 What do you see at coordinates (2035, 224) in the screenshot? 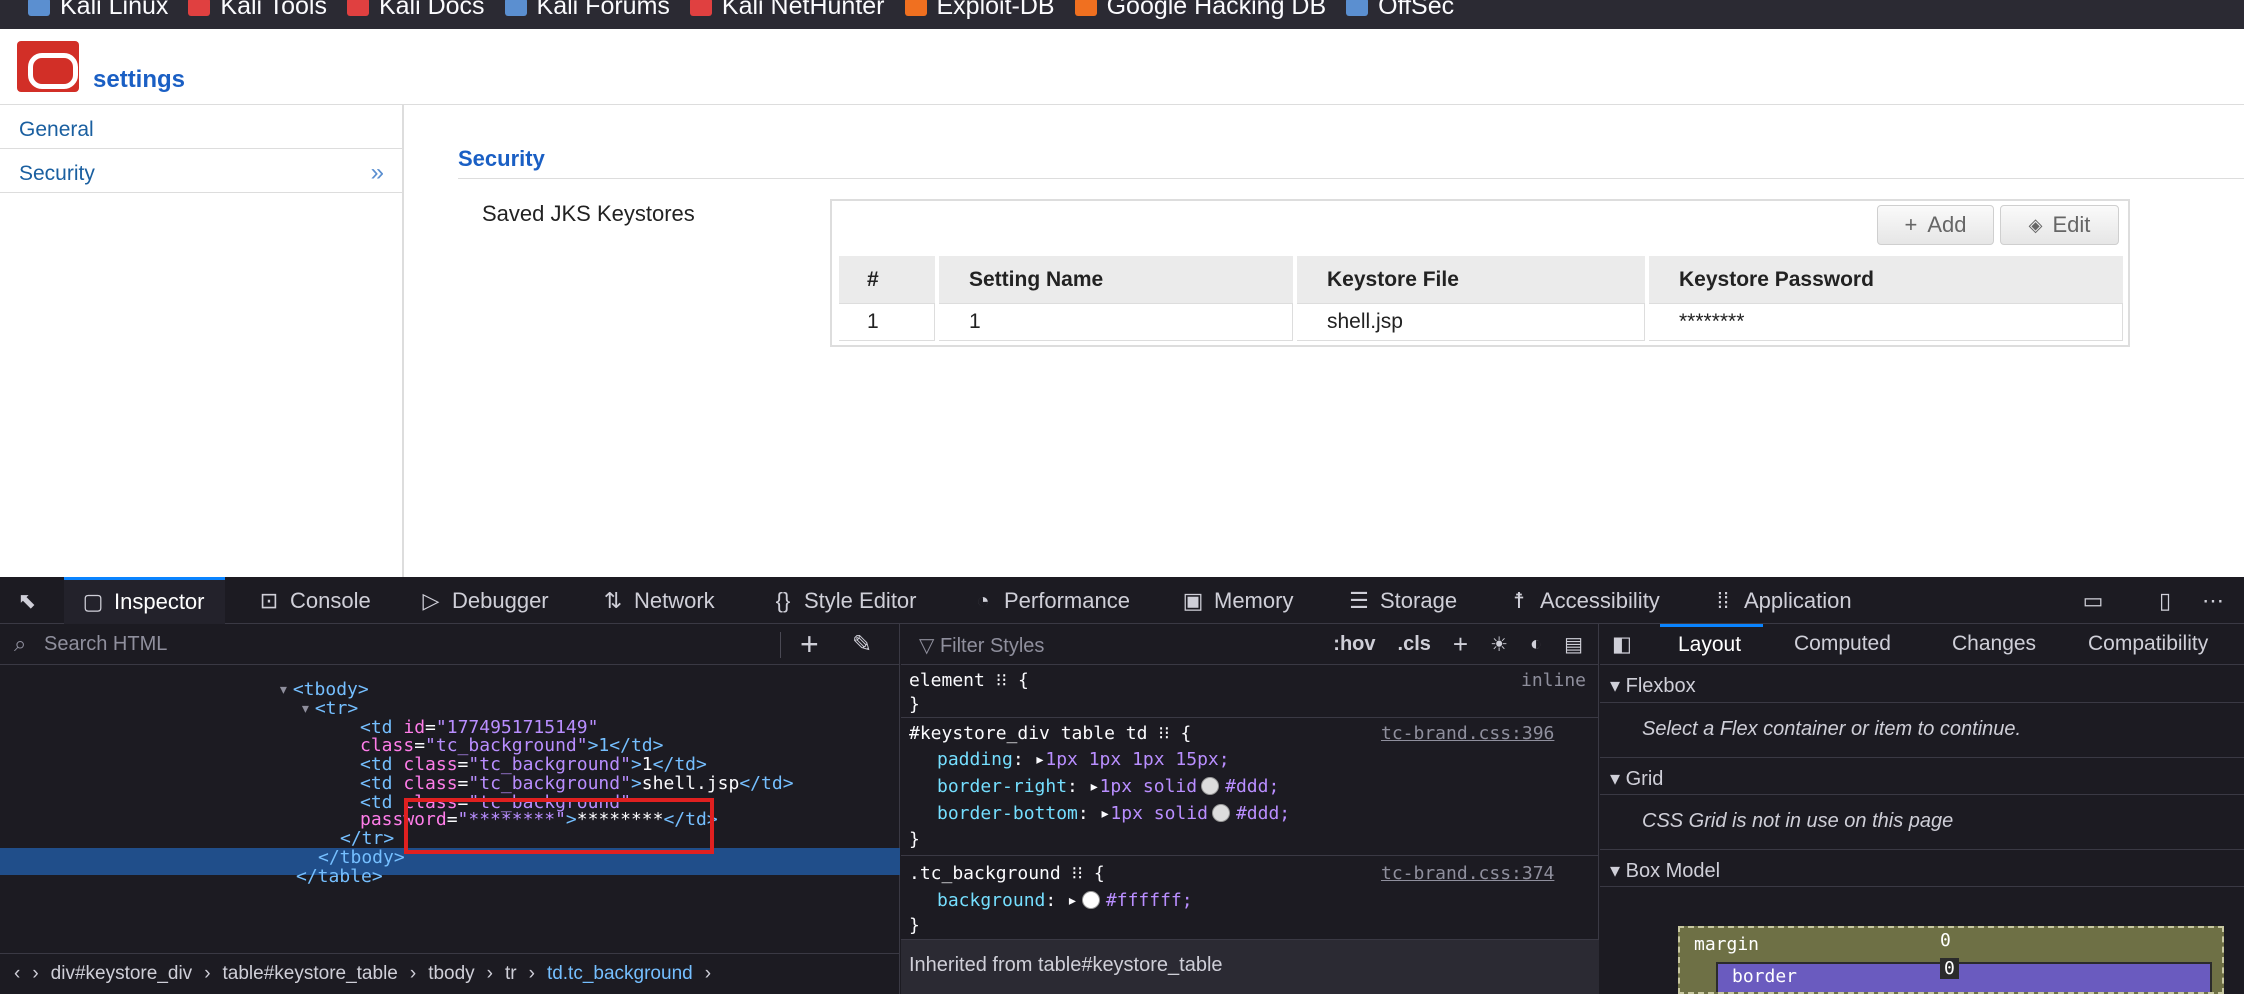
I see `tag-icon: ◈` at bounding box center [2035, 224].